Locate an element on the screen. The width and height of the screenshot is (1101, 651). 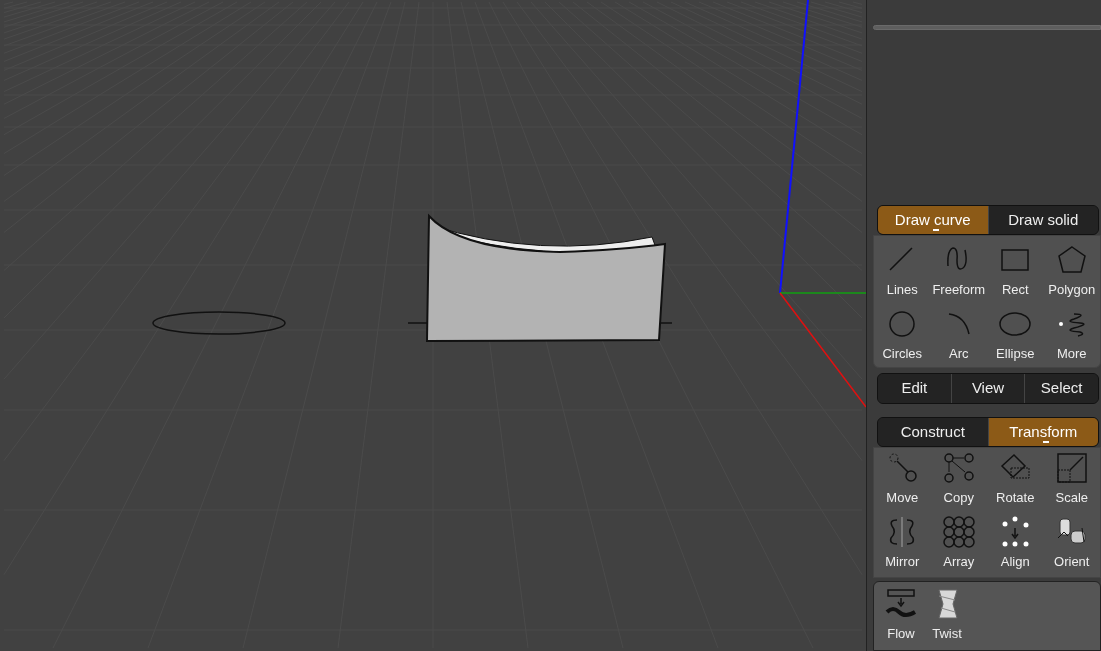
tab: Transform is located at coordinates (1042, 432).